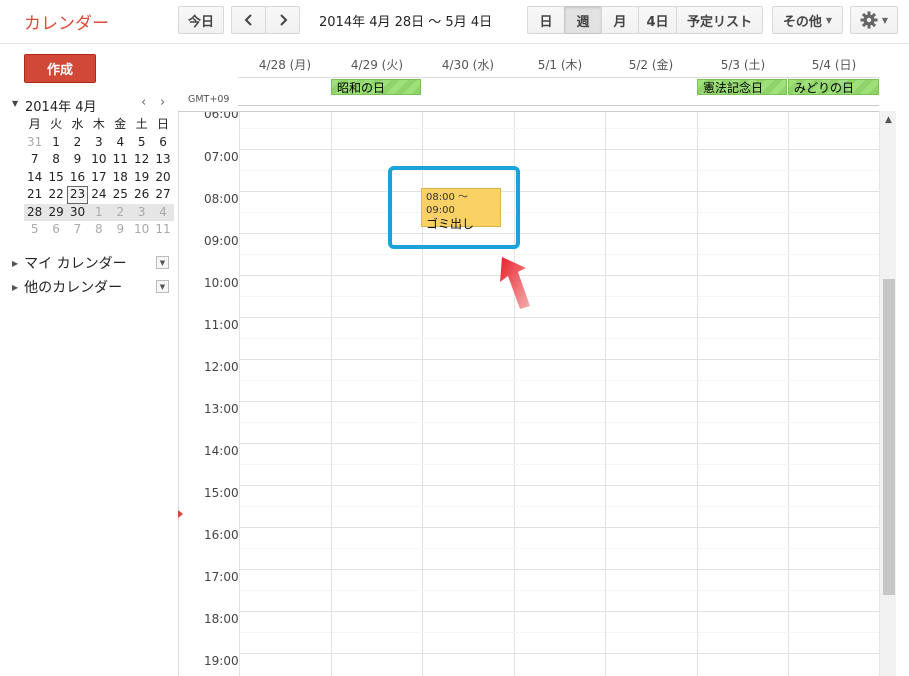 The height and width of the screenshot is (676, 909). I want to click on view-day-button: 日, so click(546, 20).